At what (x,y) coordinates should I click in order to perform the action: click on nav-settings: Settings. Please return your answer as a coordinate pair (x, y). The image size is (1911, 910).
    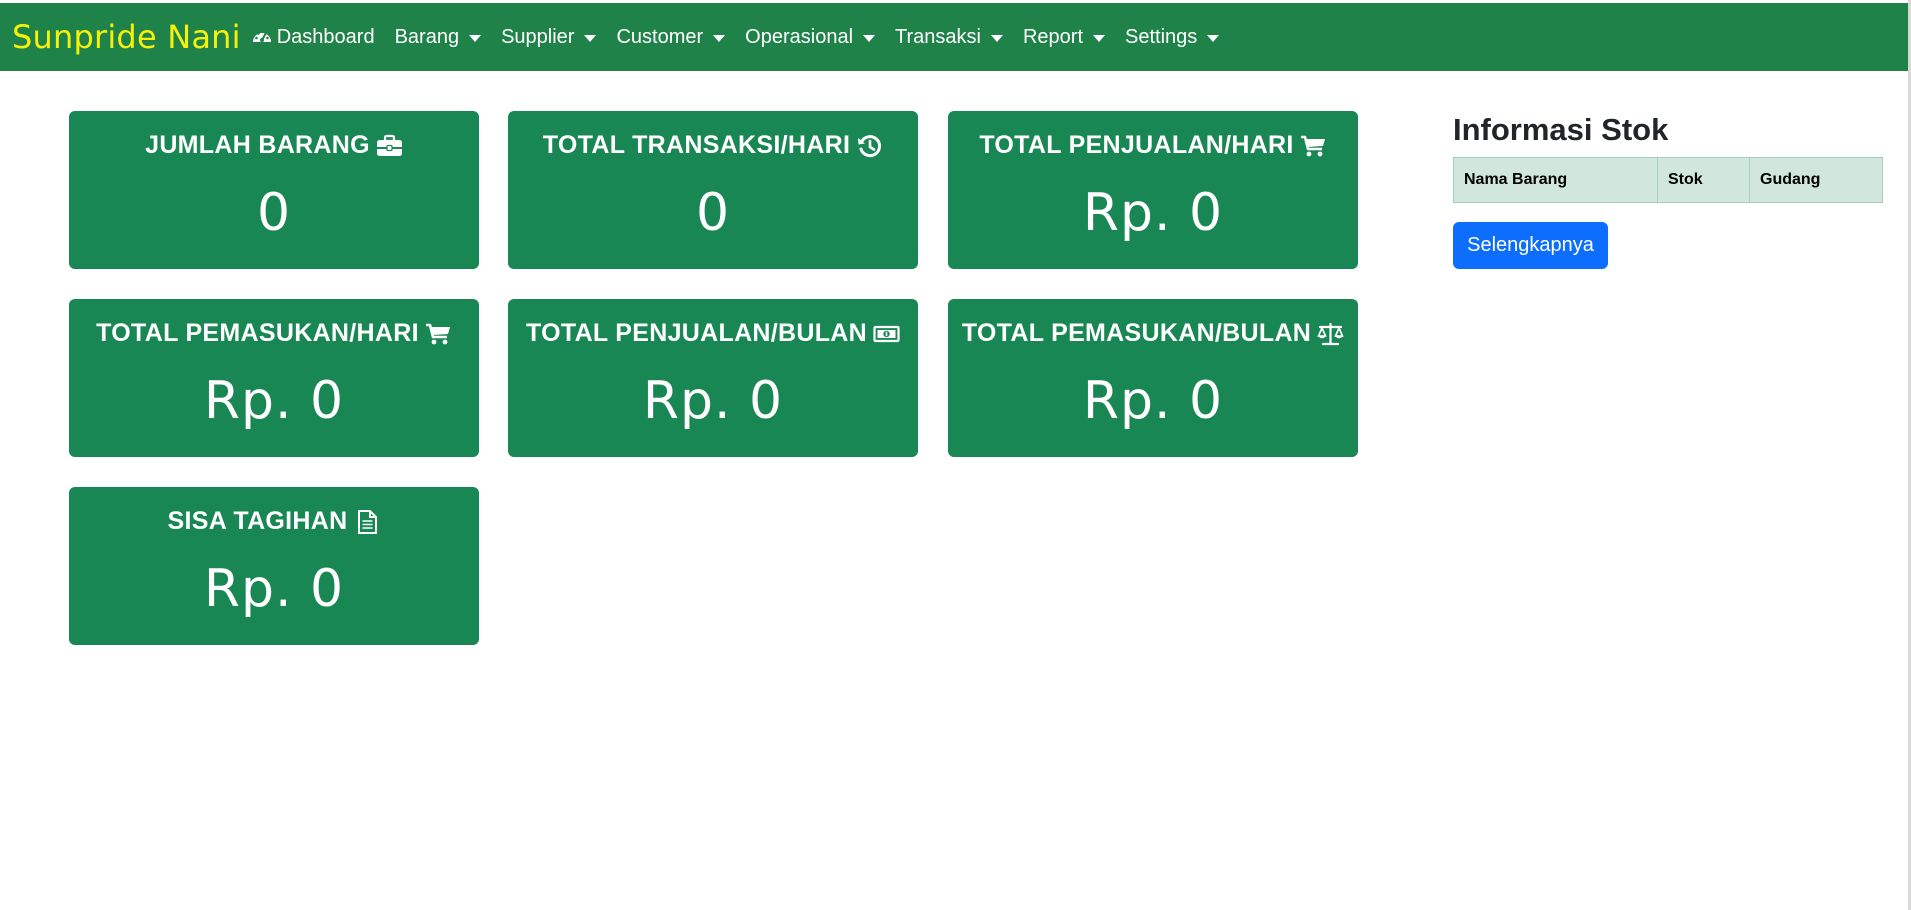
    Looking at the image, I should click on (1172, 37).